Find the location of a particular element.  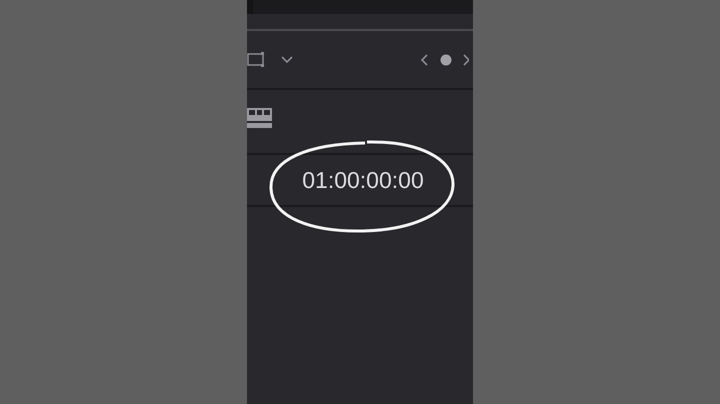

timecode: 01:00:00:00 is located at coordinates (363, 180).